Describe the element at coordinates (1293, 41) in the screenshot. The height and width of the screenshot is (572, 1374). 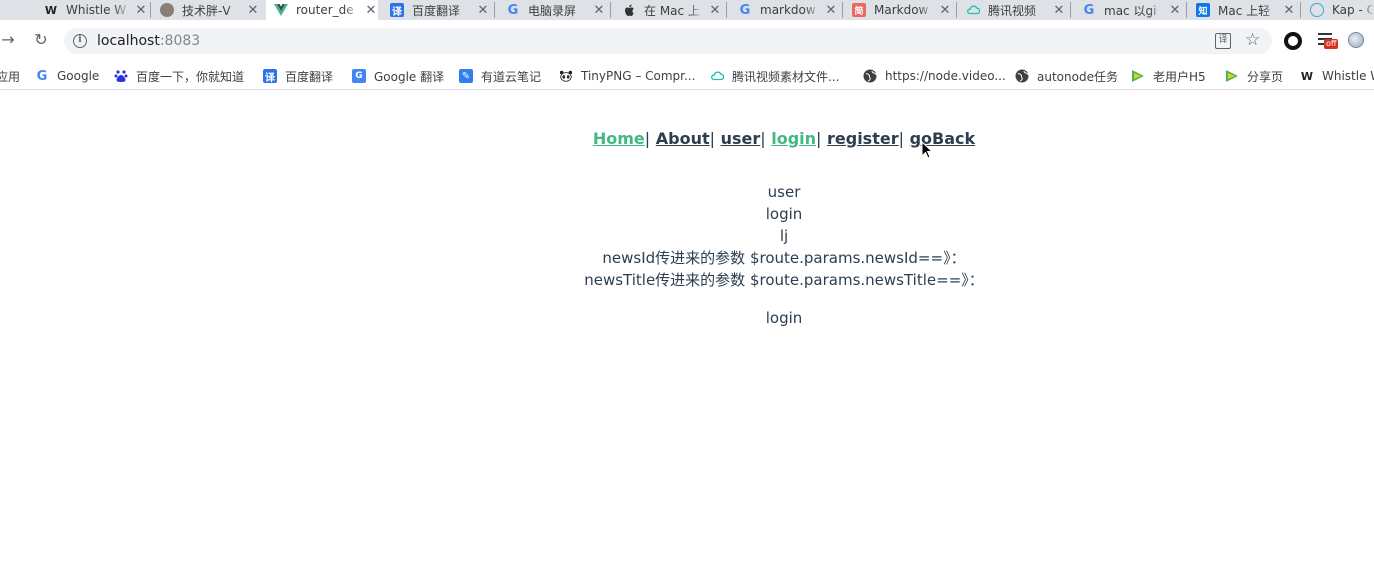
I see `extension-ring-icon` at that location.